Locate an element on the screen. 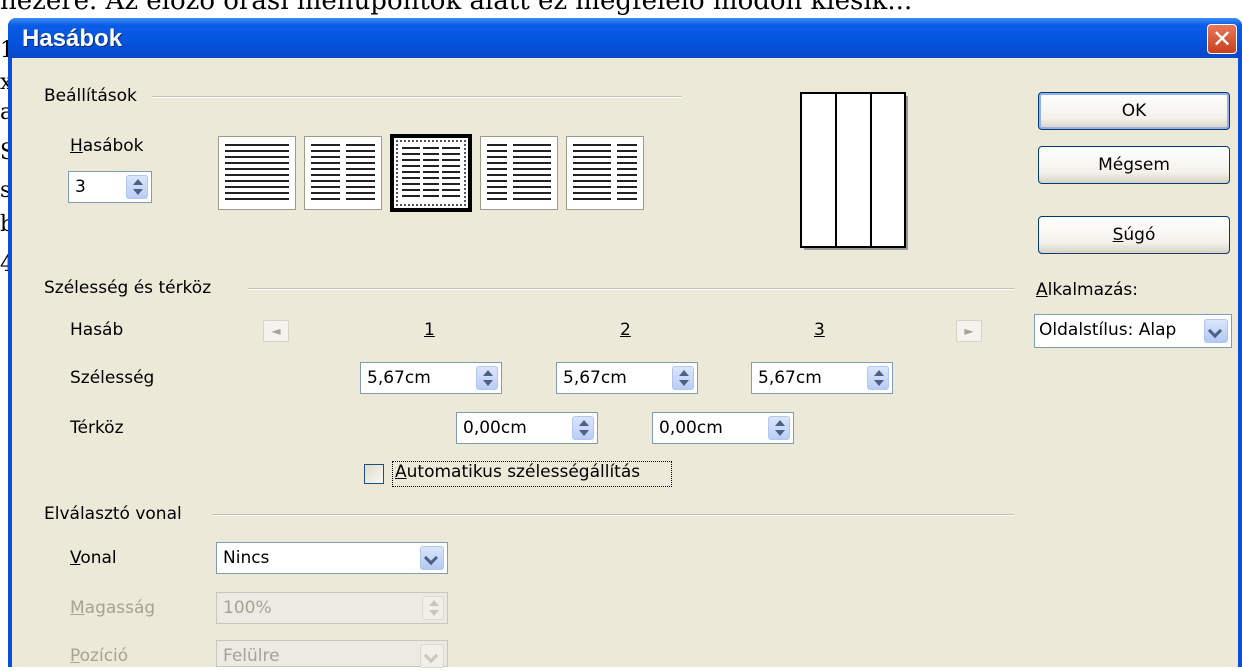  preset-two-columns-left-narrow is located at coordinates (519, 173).